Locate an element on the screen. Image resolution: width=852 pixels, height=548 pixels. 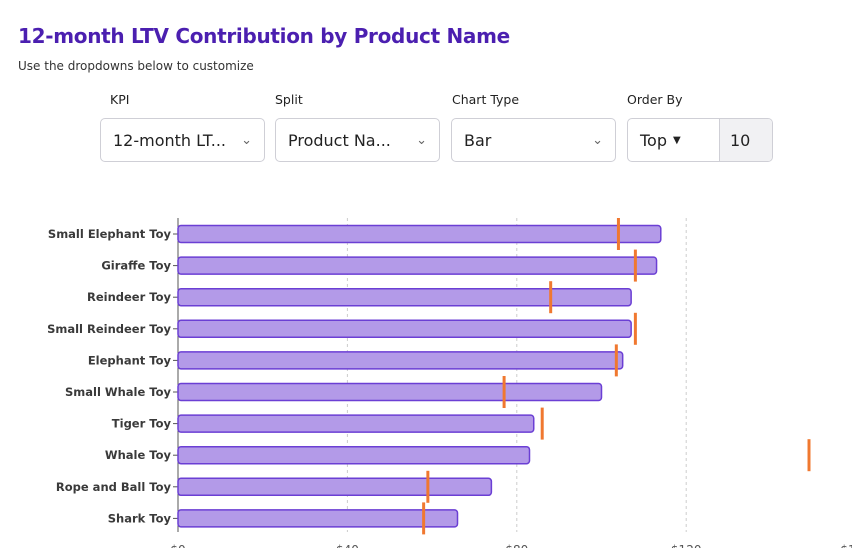
chart-type-label: Chart Type is located at coordinates (486, 99).